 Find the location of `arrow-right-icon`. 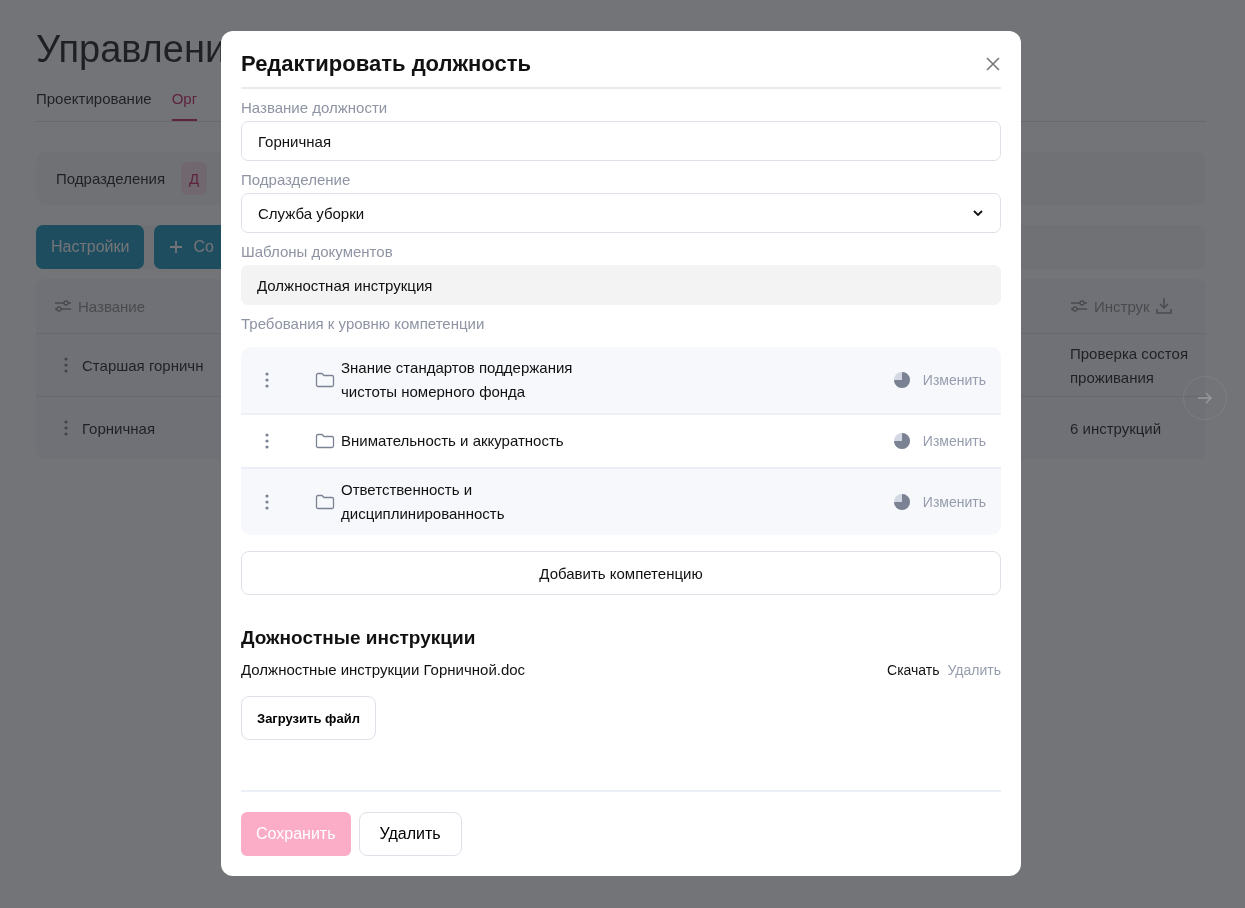

arrow-right-icon is located at coordinates (1205, 398).